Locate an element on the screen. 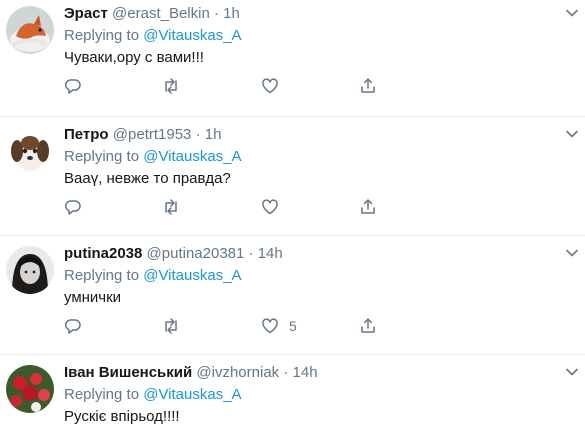 The height and width of the screenshot is (435, 585). tweet-header: Эраст @erast_Belkin · 1h is located at coordinates (152, 14).